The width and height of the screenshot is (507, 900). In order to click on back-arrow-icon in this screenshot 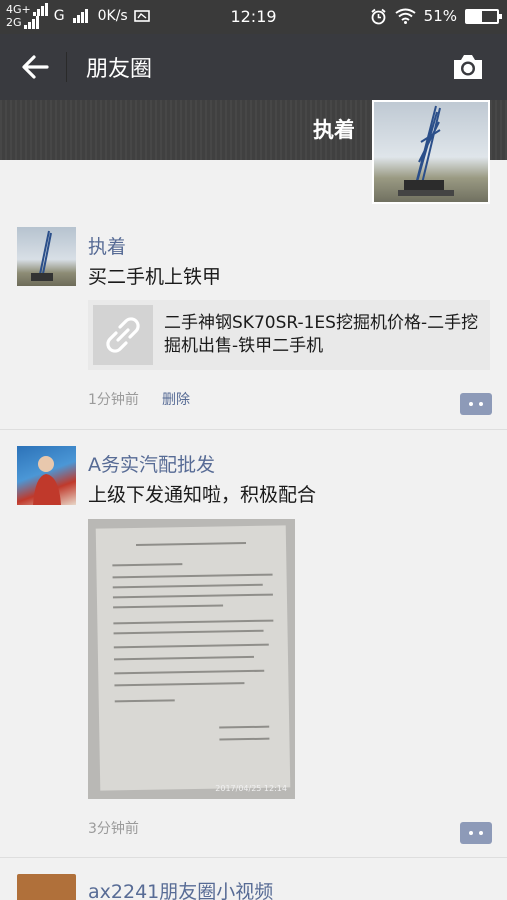, I will do `click(35, 67)`.